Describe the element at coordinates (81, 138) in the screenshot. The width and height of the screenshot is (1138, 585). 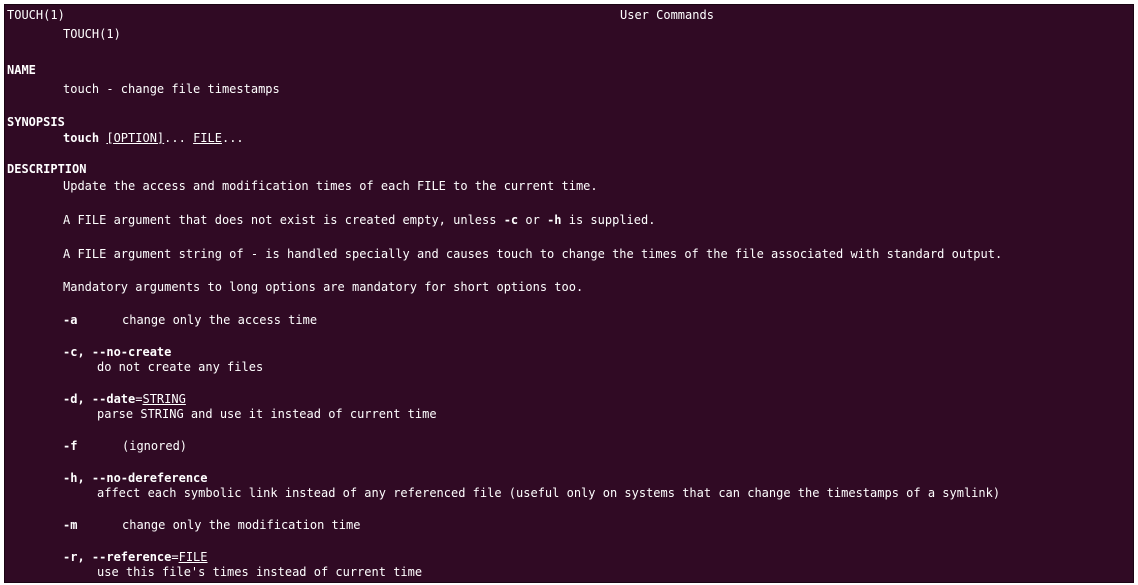
I see `synopsis-command: touch` at that location.